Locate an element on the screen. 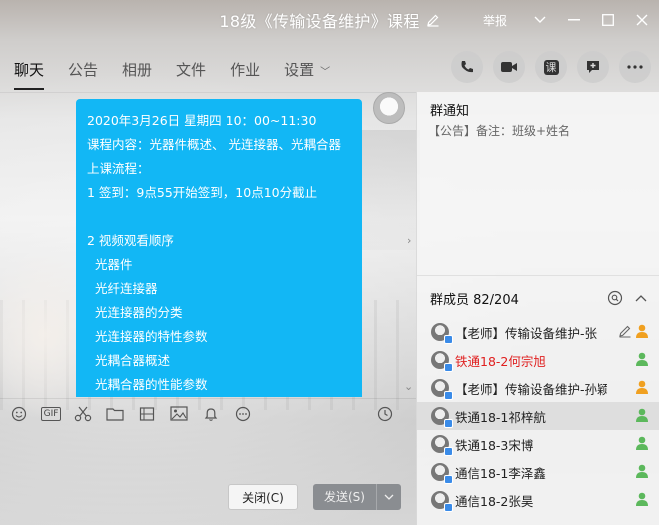 This screenshot has height=525, width=659. panel-divider is located at coordinates (538, 275).